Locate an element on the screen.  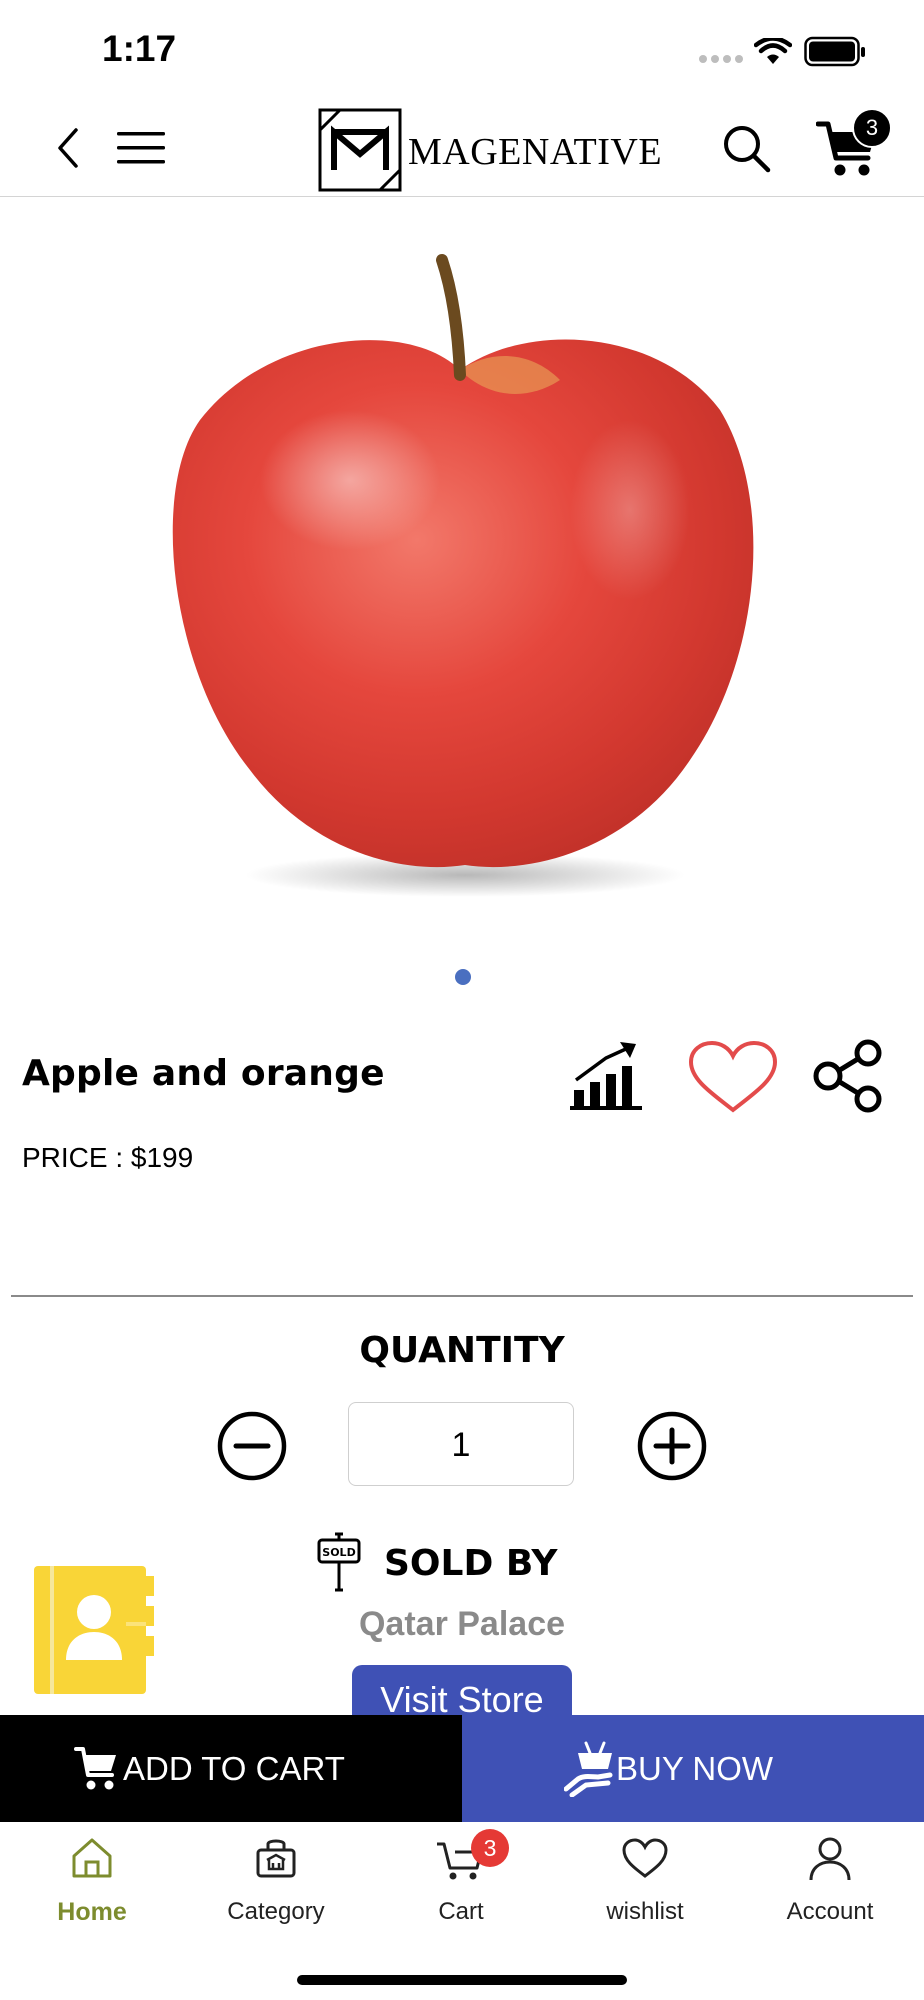
tab-home: Home is located at coordinates (92, 1875).